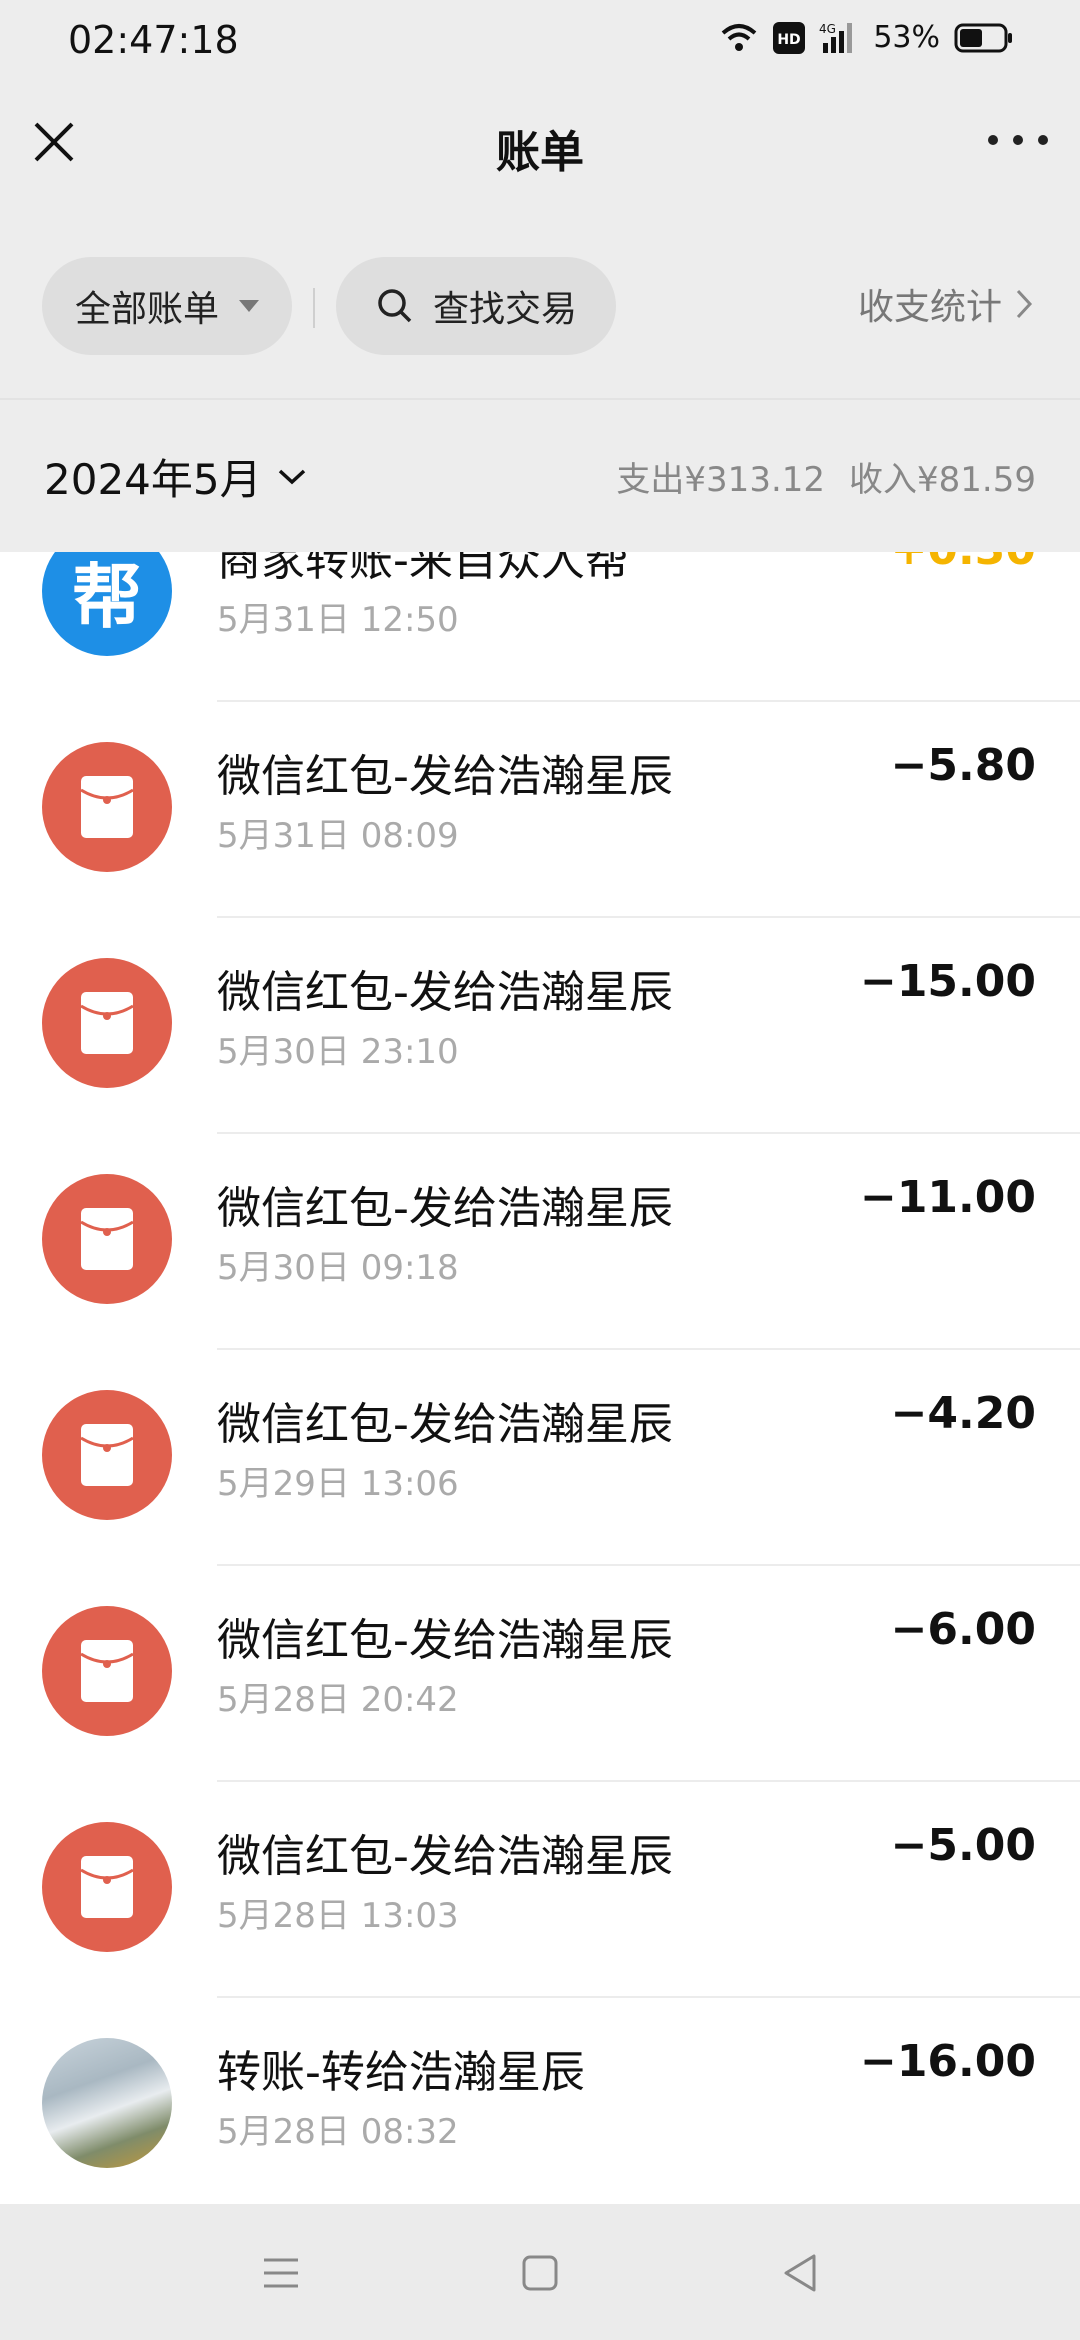 This screenshot has width=1080, height=2340. Describe the element at coordinates (540, 2101) in the screenshot. I see `transaction-row: 转账-转给浩瀚星辰 5月28日 08:32 −16.00` at that location.